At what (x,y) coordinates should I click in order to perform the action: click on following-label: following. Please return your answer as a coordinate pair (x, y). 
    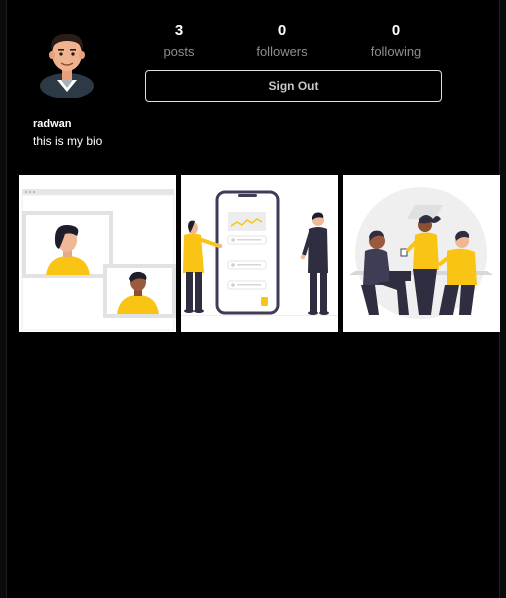
    Looking at the image, I should click on (396, 51).